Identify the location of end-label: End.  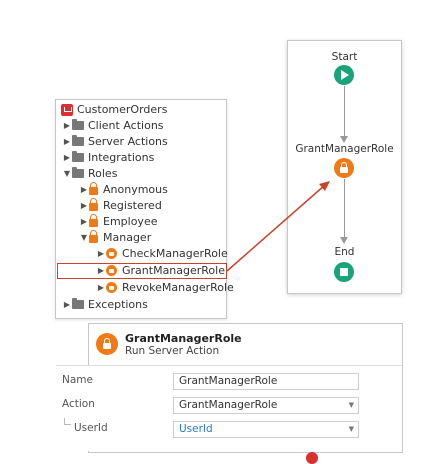
(344, 252).